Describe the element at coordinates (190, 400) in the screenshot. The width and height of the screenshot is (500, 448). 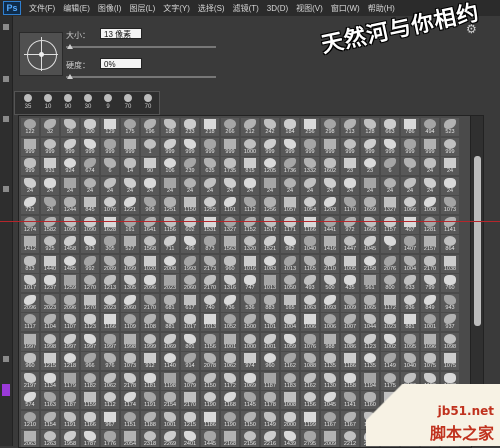
I see `brush-preset-cell: 2170` at that location.